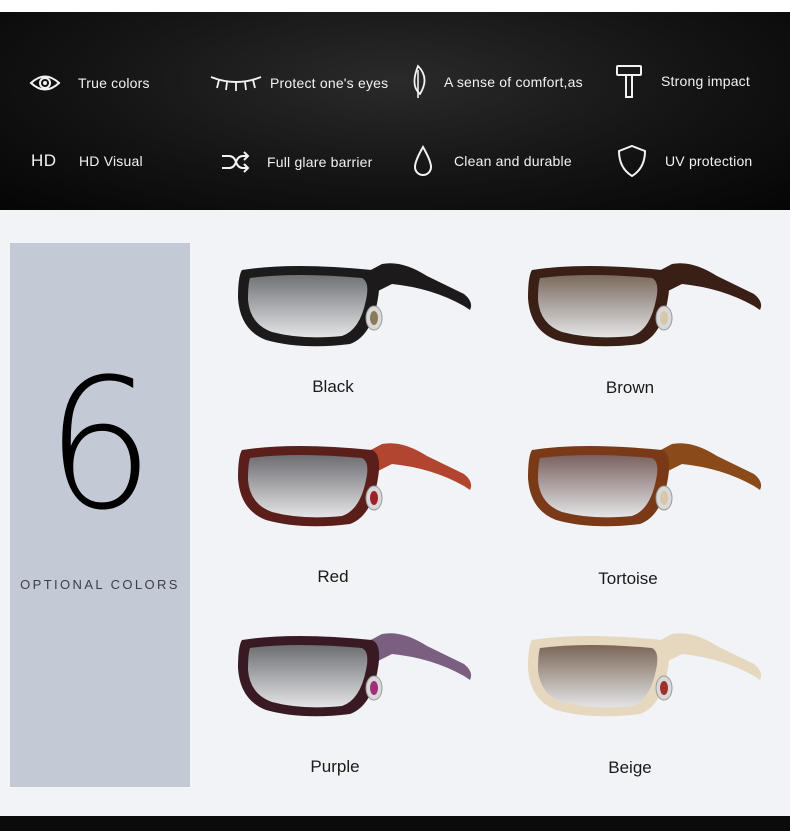 This screenshot has height=831, width=790. What do you see at coordinates (236, 83) in the screenshot?
I see `eyelash-icon` at bounding box center [236, 83].